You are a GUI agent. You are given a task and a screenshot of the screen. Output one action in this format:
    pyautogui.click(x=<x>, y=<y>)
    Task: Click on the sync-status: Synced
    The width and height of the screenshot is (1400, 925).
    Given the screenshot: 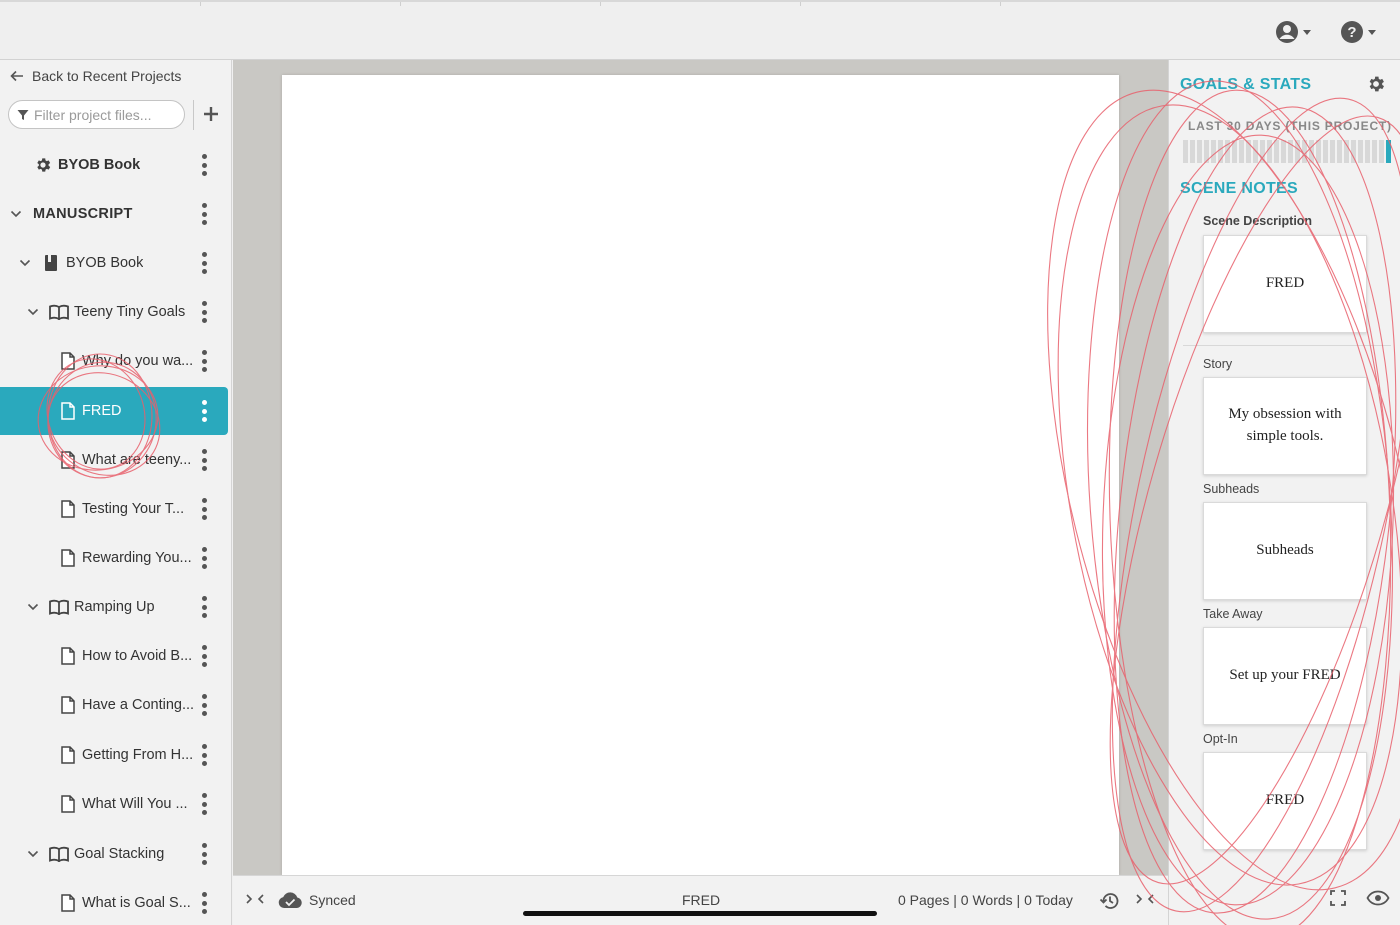 What is the action you would take?
    pyautogui.click(x=316, y=900)
    